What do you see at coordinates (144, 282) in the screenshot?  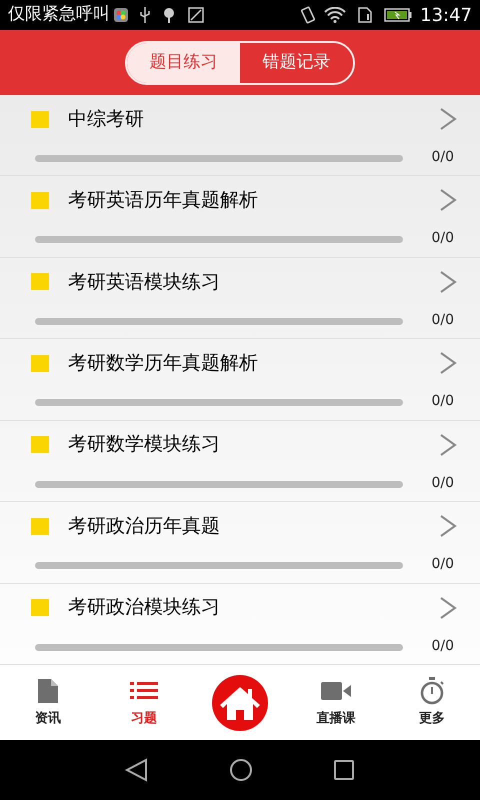 I see `subject-title: 考研英语模块练习` at bounding box center [144, 282].